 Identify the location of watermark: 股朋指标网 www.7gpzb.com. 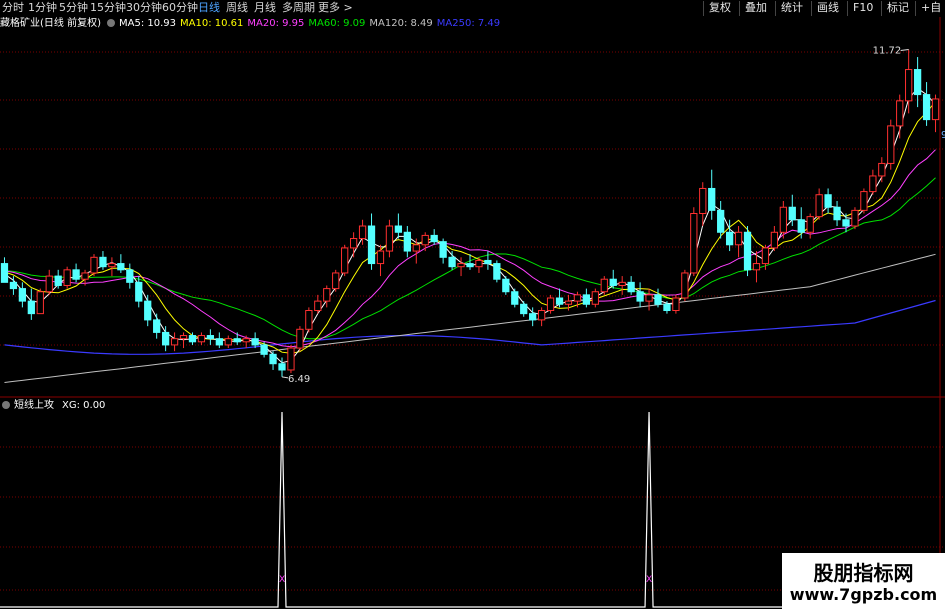
(863, 581).